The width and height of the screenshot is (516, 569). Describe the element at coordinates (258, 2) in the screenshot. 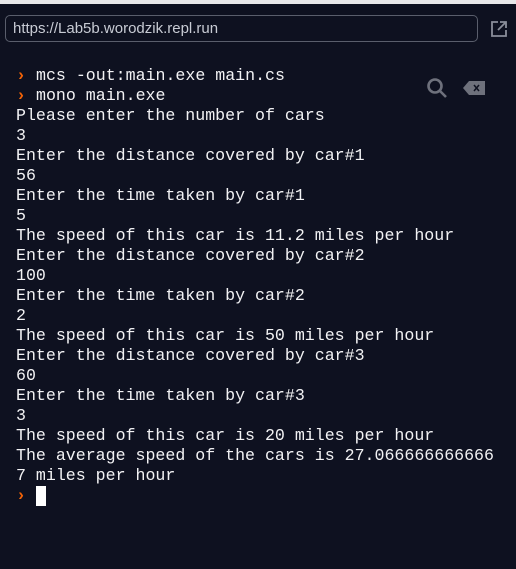

I see `top-strip` at that location.